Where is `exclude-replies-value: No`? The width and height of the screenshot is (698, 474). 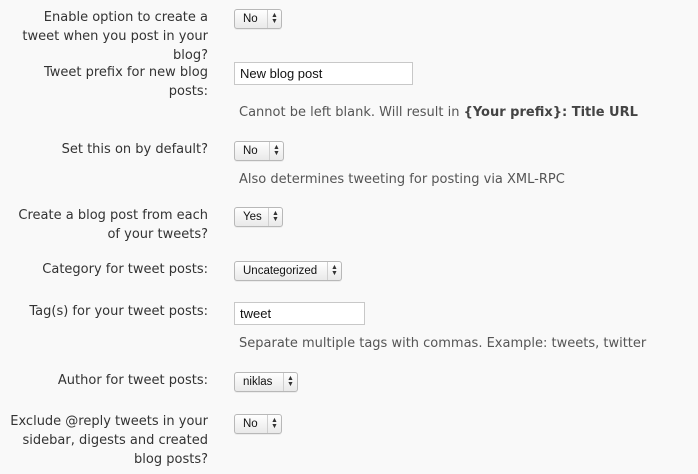
exclude-replies-value: No is located at coordinates (250, 424).